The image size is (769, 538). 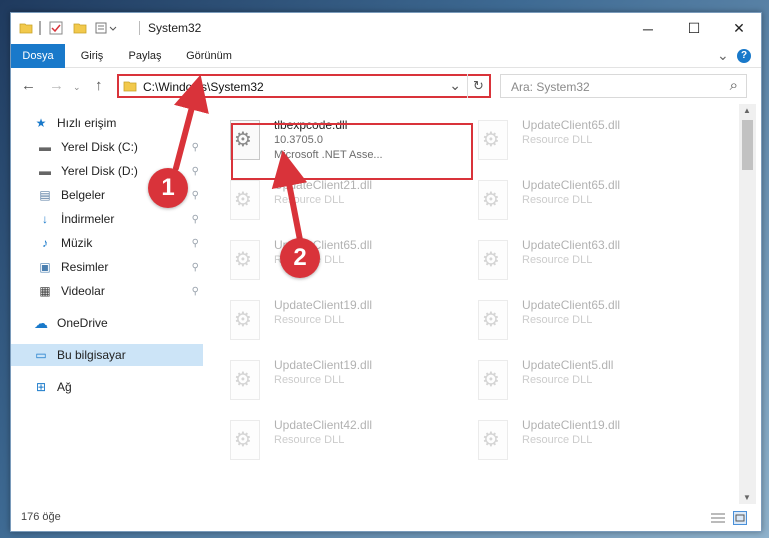 I want to click on sidebar-item-label: Hızlı erişim, so click(x=87, y=123).